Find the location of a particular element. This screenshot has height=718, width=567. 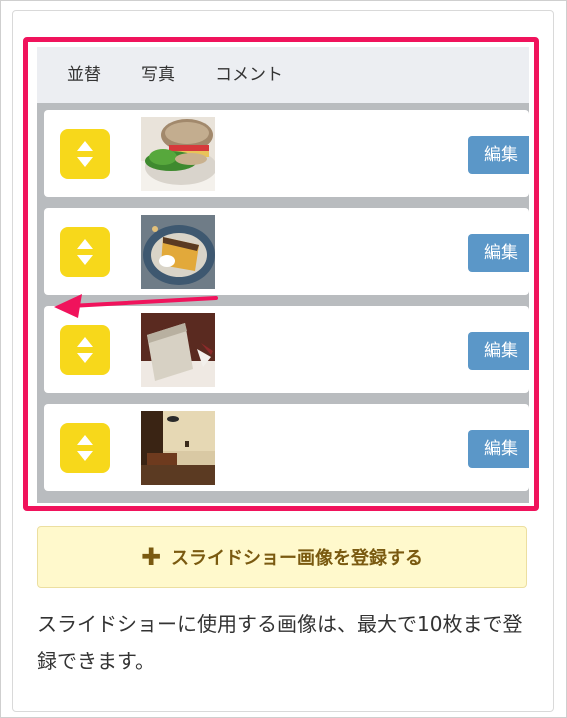

help-text: スライドショーに使用する画像は、最大で10枚まで登録できます。 is located at coordinates (280, 642).